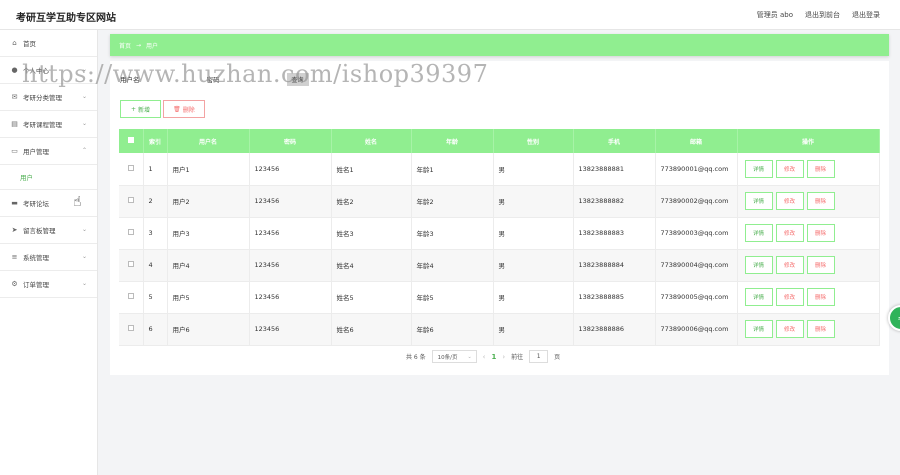  Describe the element at coordinates (177, 109) in the screenshot. I see `trash-icon: 🗑` at that location.